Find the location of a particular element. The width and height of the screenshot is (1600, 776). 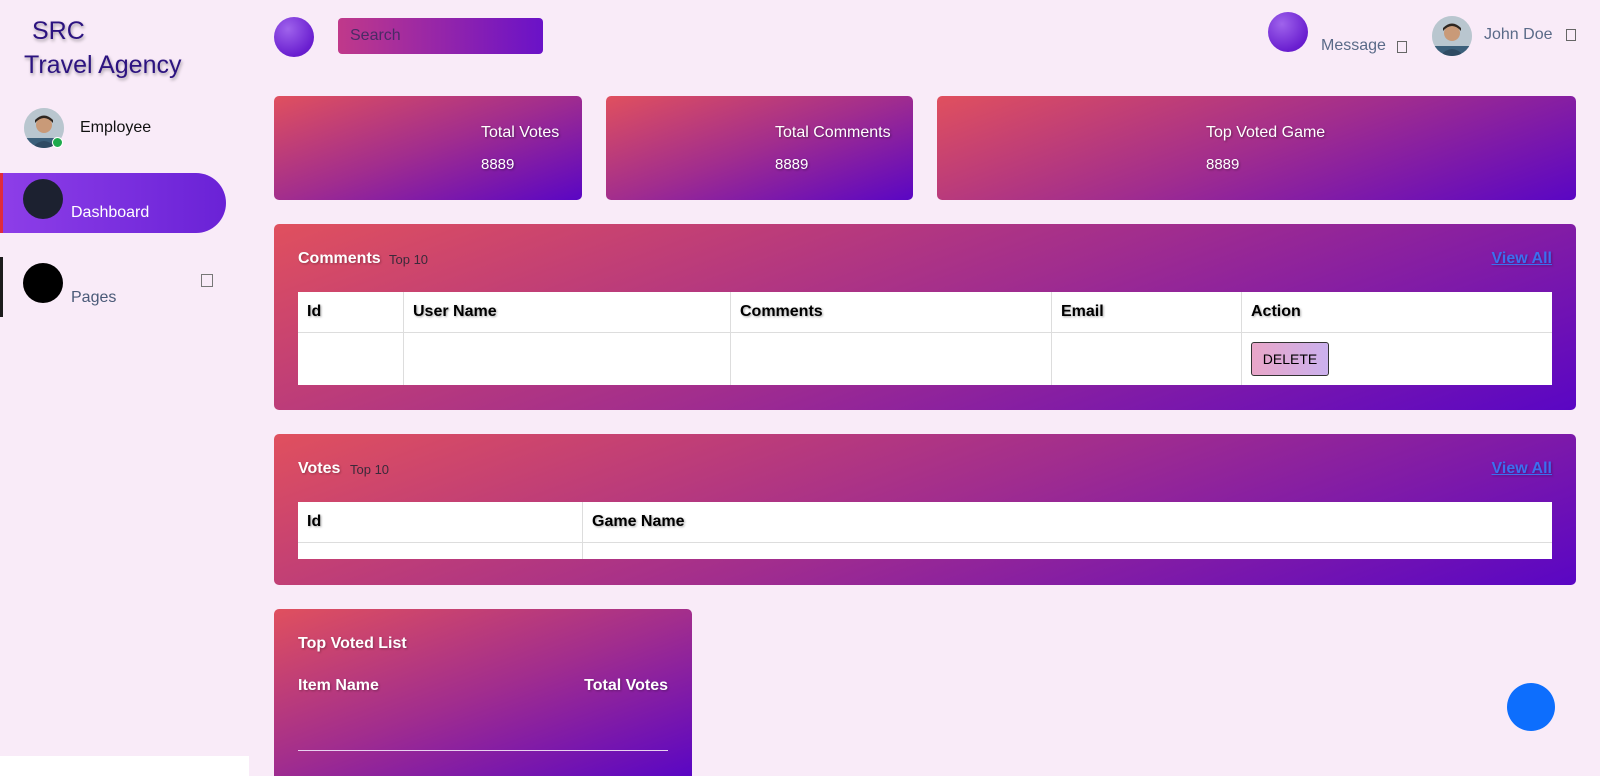

floating-action-button is located at coordinates (1531, 707).